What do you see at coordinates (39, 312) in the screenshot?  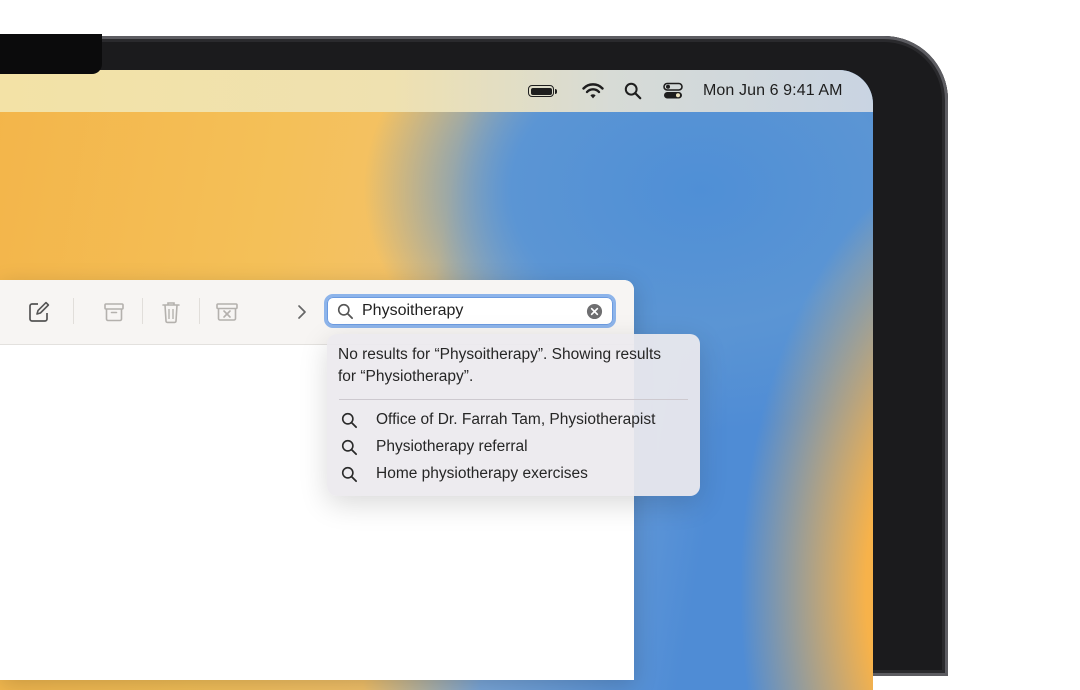 I see `compose-icon` at bounding box center [39, 312].